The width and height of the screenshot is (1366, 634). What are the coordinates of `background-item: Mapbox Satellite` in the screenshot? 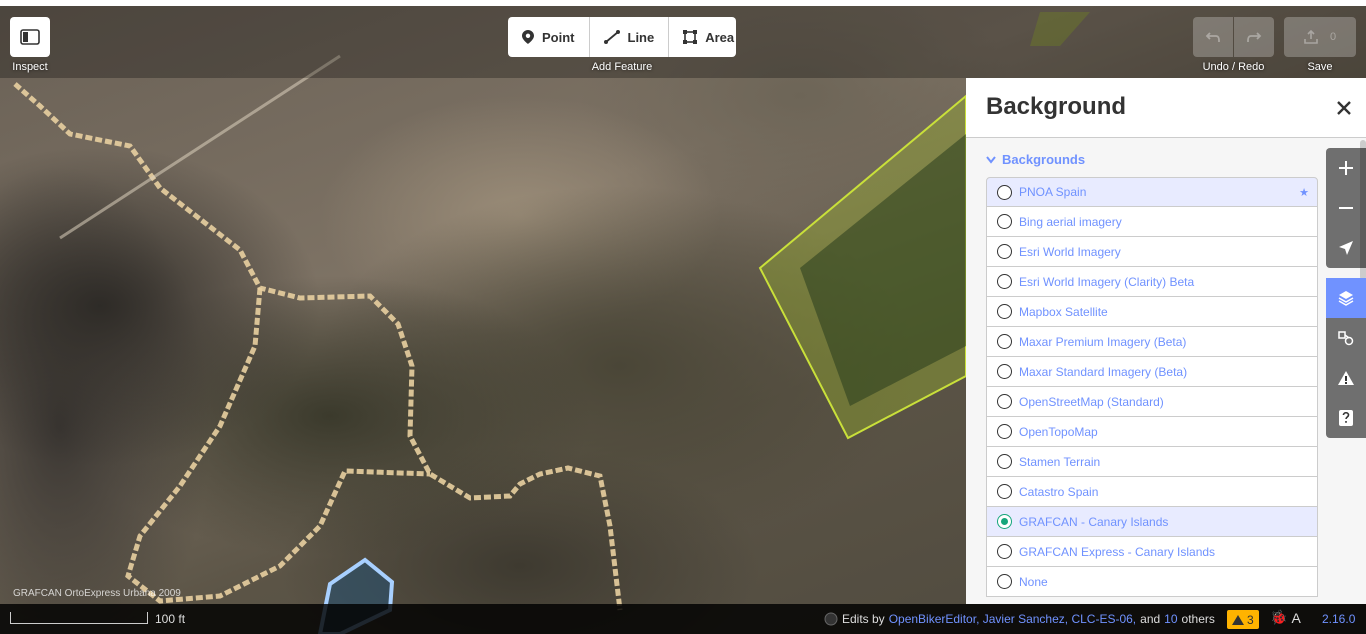 It's located at (1152, 312).